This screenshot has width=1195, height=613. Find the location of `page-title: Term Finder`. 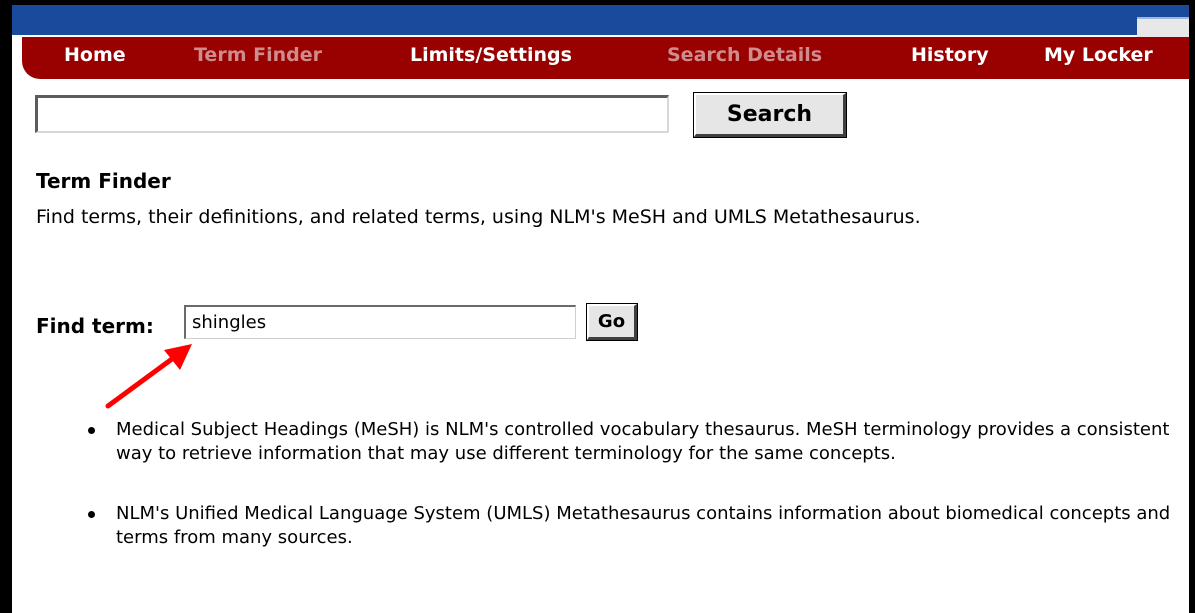

page-title: Term Finder is located at coordinates (103, 181).